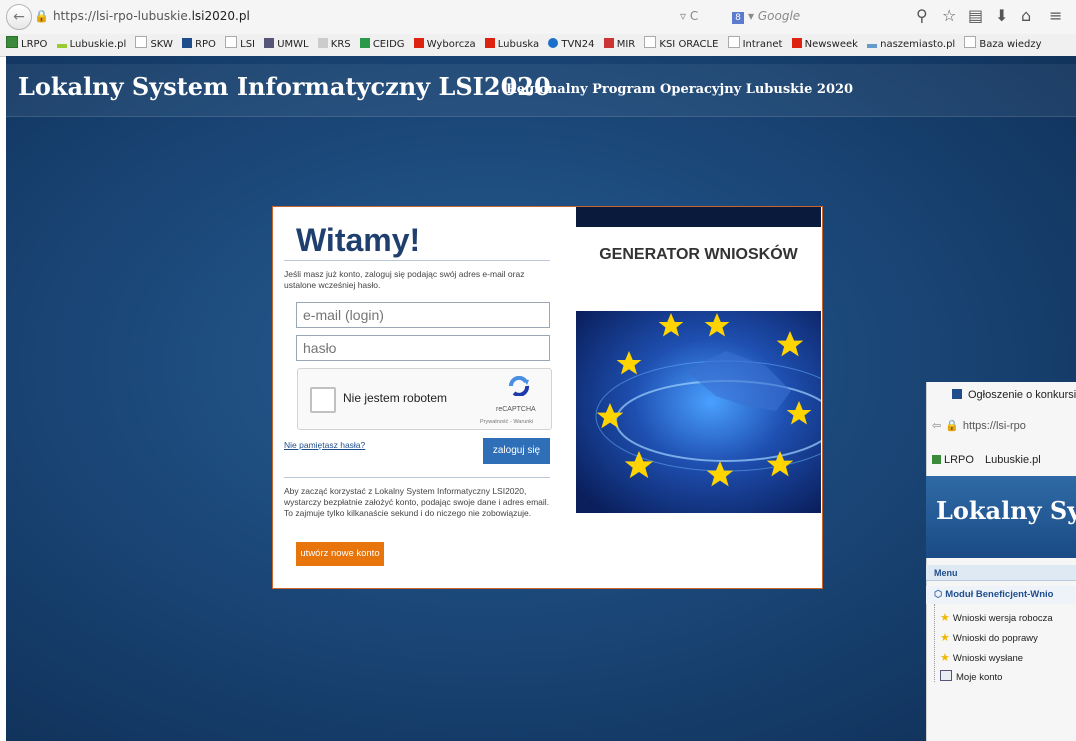  I want to click on welcome-heading: Witamy!, so click(358, 240).